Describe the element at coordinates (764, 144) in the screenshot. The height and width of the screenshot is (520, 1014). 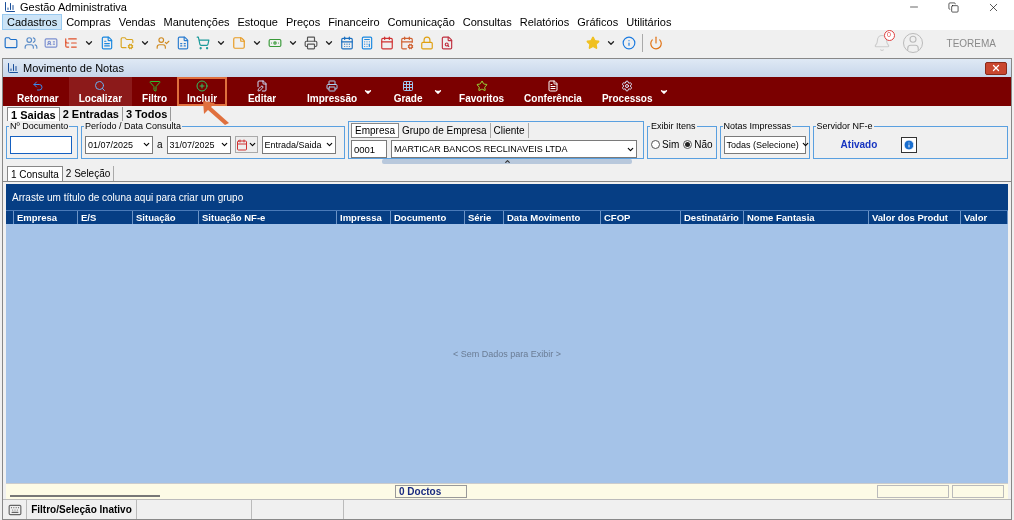
I see `printed-notes-dropdown: Todas (Selecione)` at that location.